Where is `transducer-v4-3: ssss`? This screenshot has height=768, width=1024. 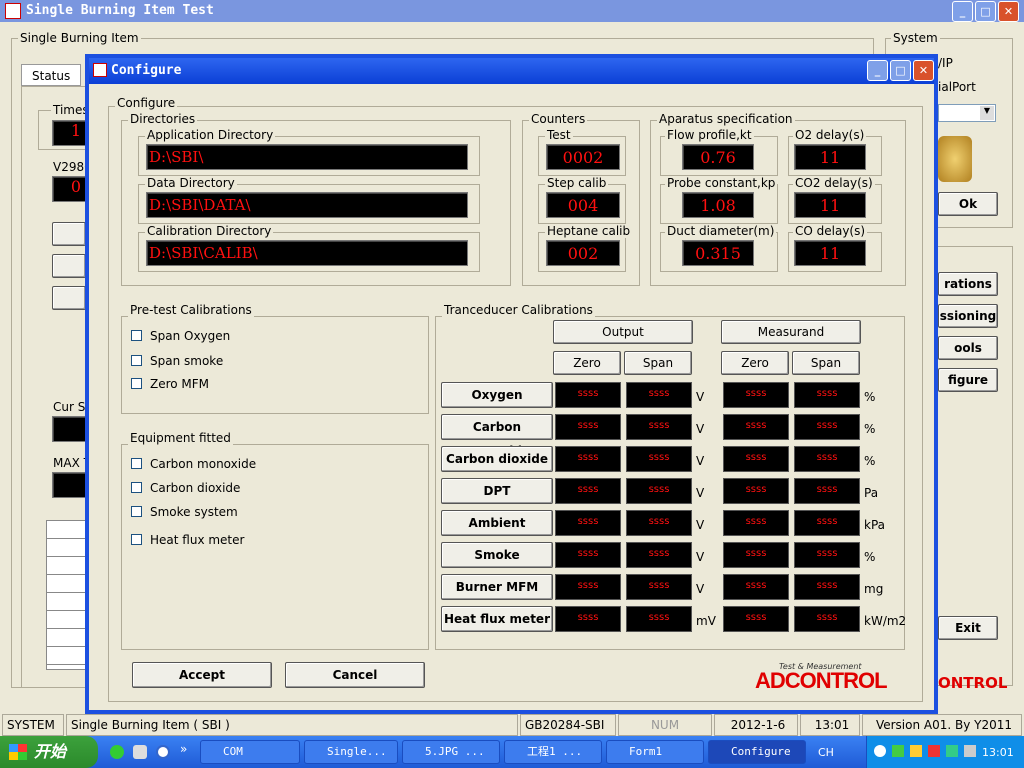 transducer-v4-3: ssss is located at coordinates (827, 491).